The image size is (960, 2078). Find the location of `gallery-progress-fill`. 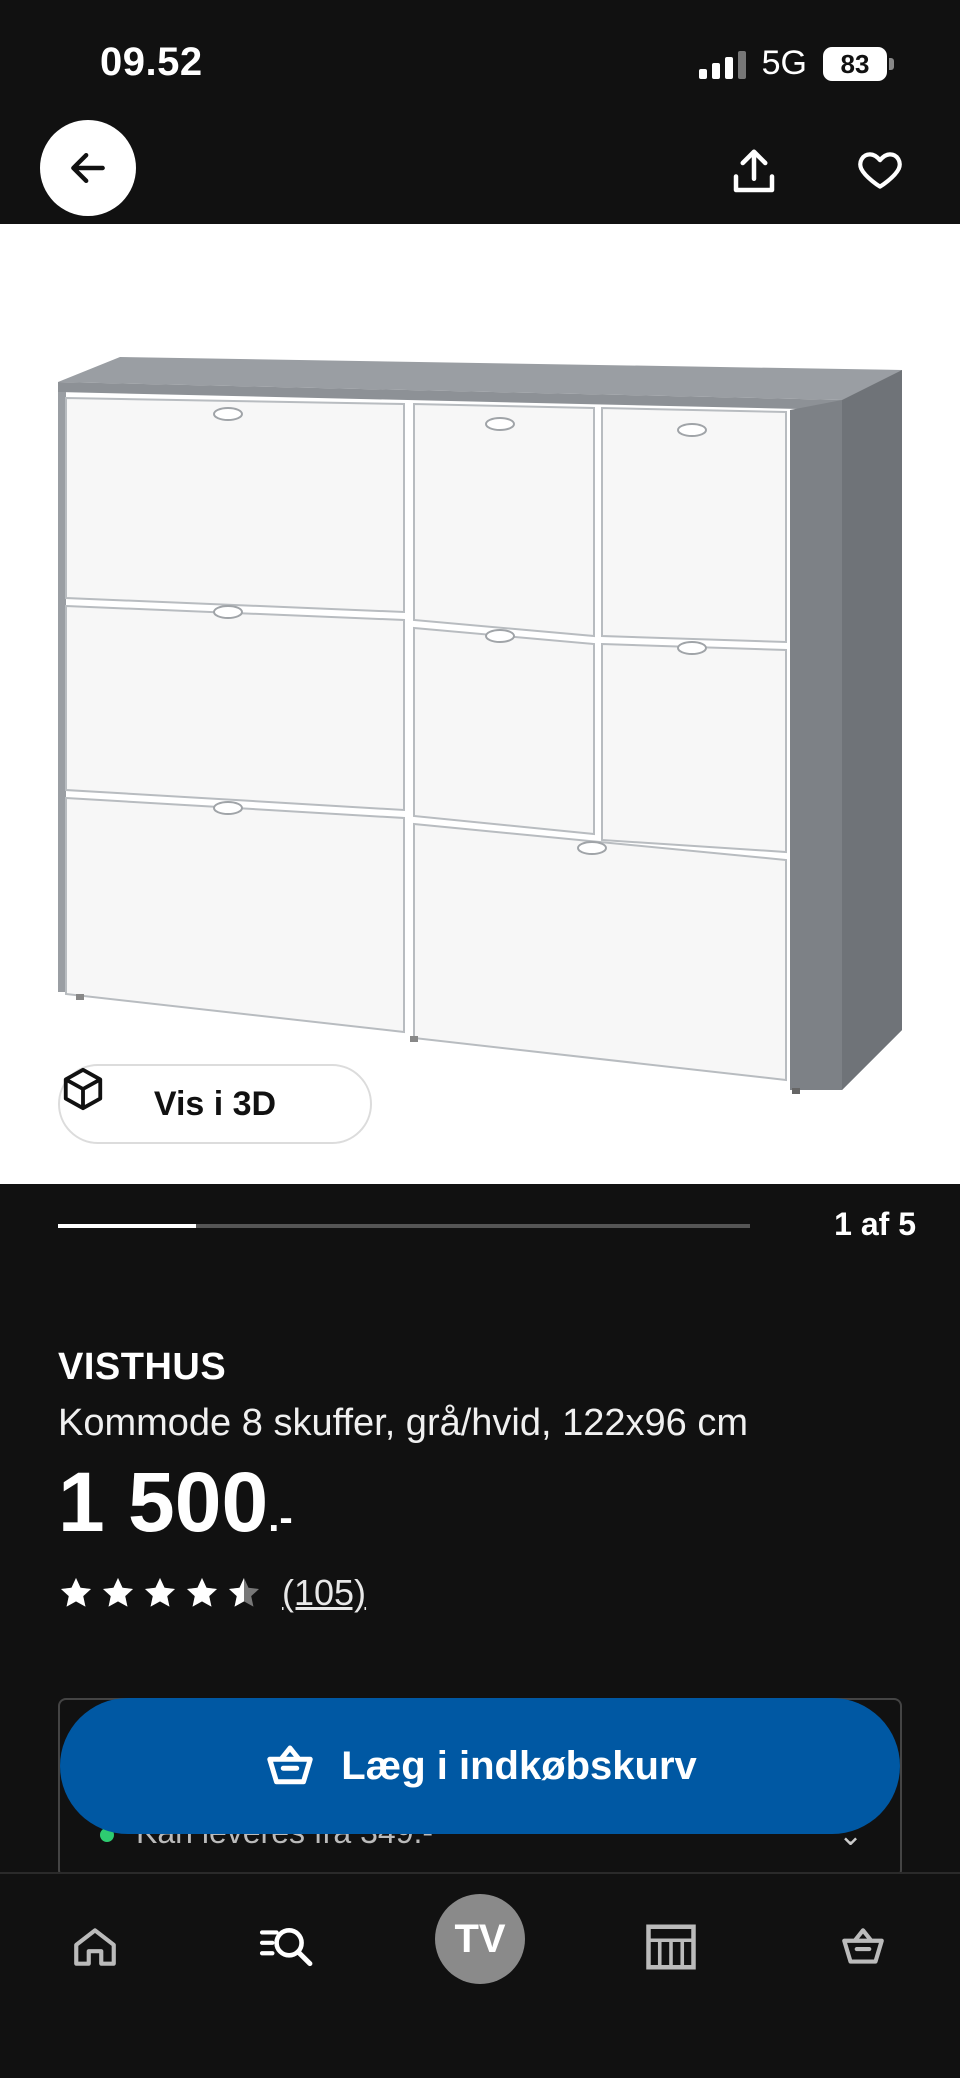

gallery-progress-fill is located at coordinates (127, 1226).